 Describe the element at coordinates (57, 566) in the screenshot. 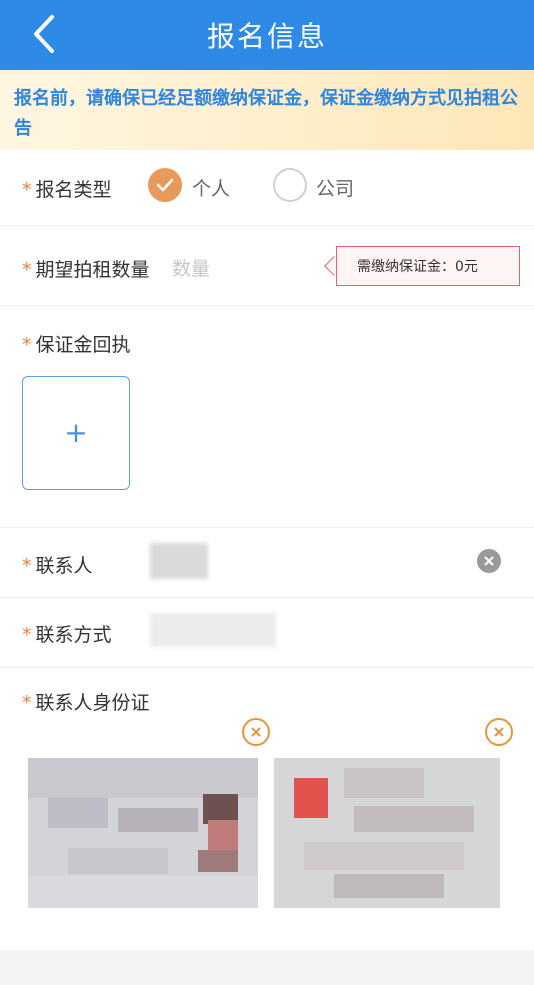

I see `contact-label: * 联系人` at that location.